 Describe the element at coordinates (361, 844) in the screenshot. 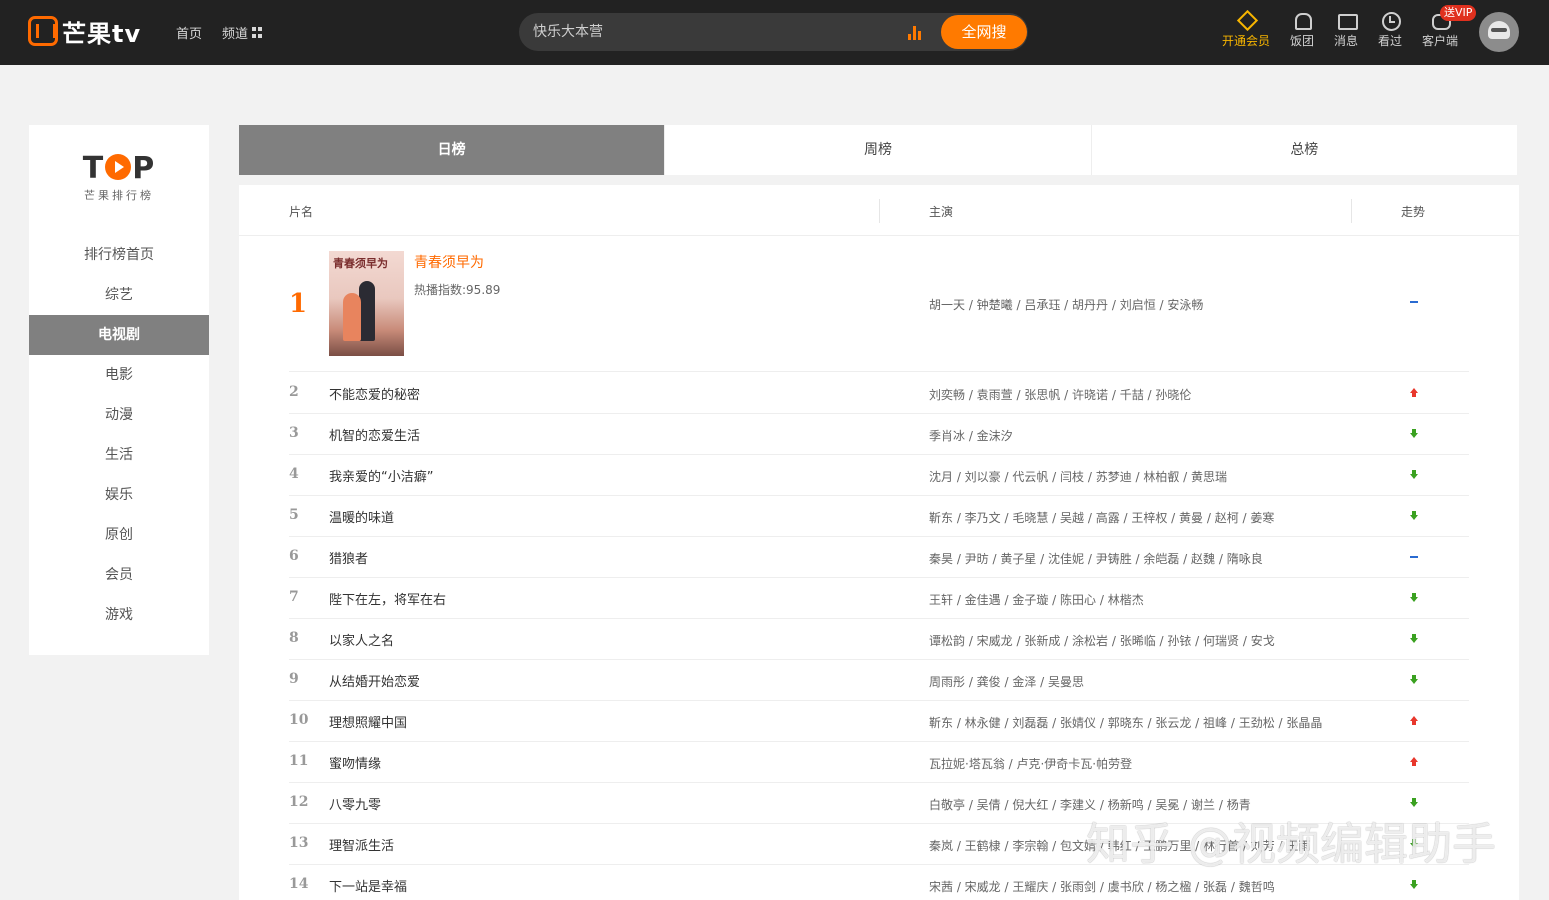

I see `show-title-link: 理智派生活` at that location.